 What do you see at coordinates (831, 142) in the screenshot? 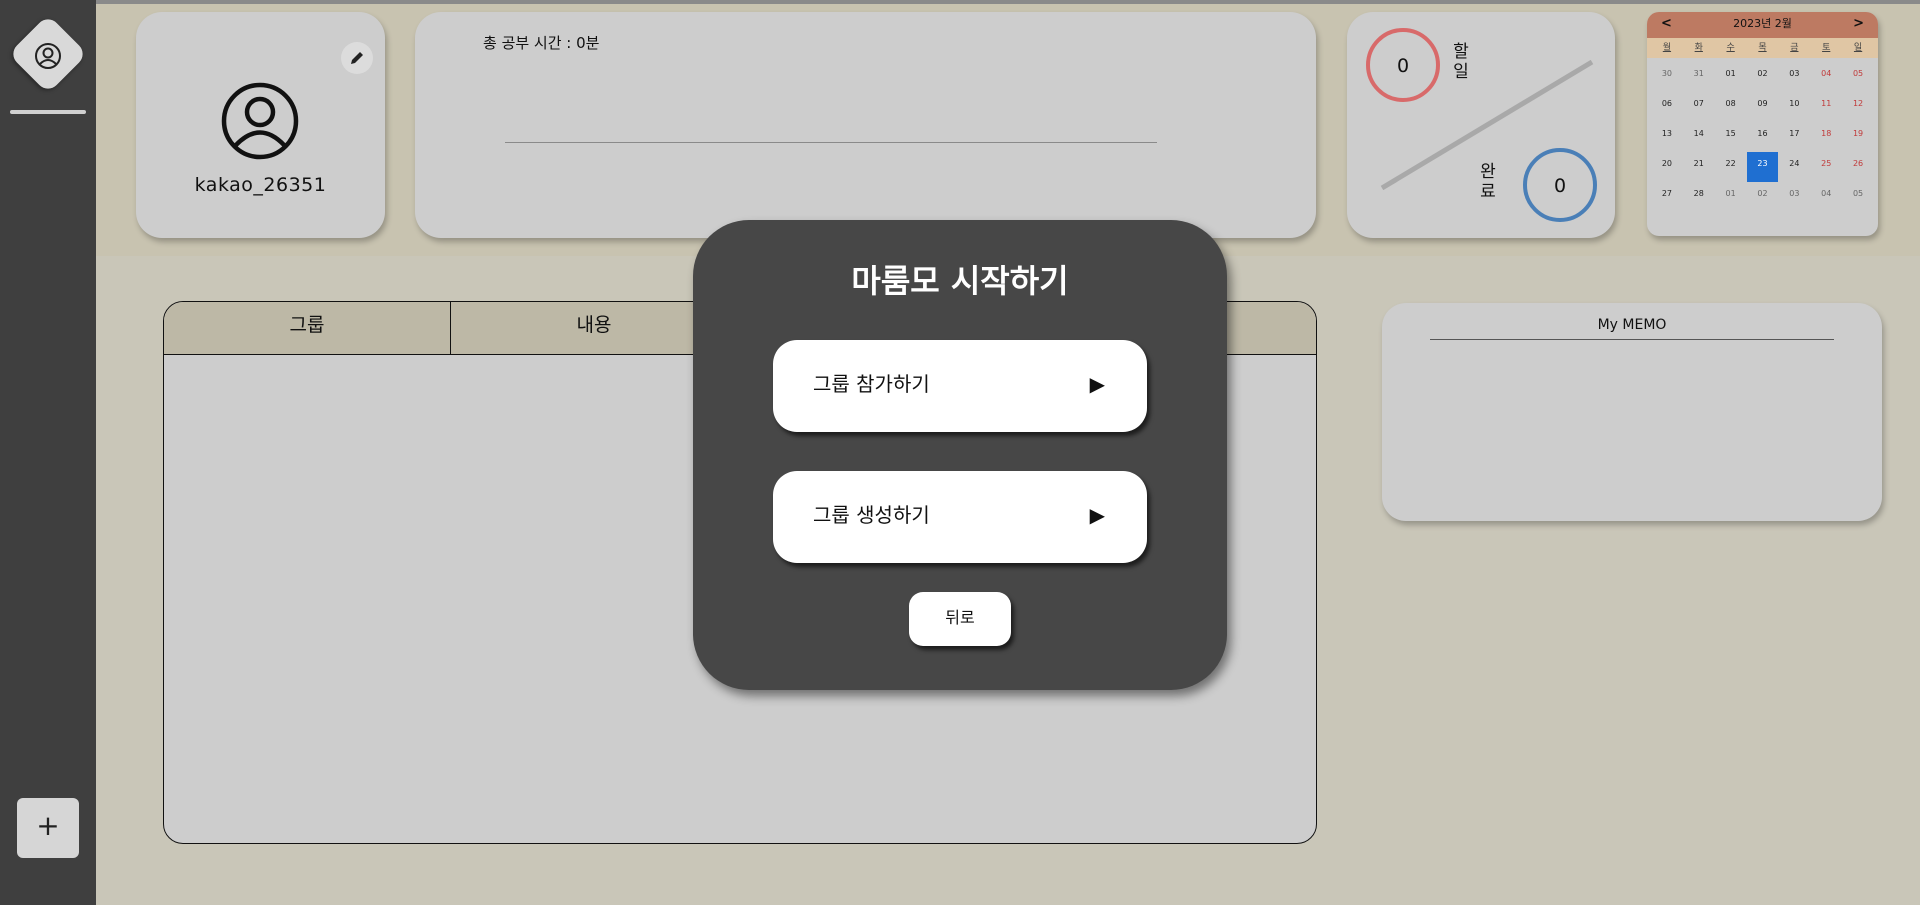
I see `study-time-bar` at bounding box center [831, 142].